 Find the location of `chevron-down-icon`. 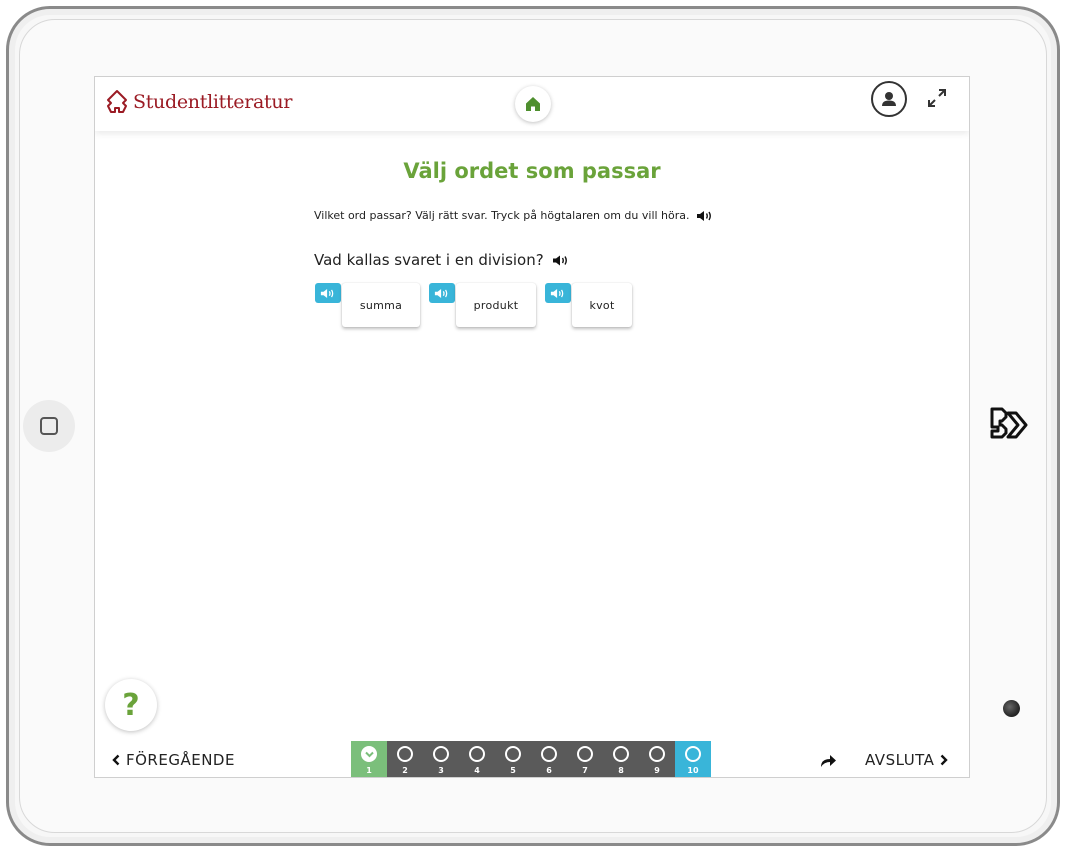

chevron-down-icon is located at coordinates (369, 754).